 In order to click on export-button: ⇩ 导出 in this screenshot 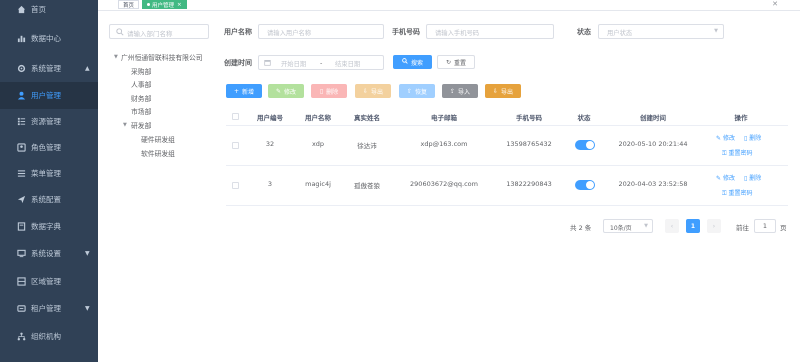, I will do `click(373, 91)`.